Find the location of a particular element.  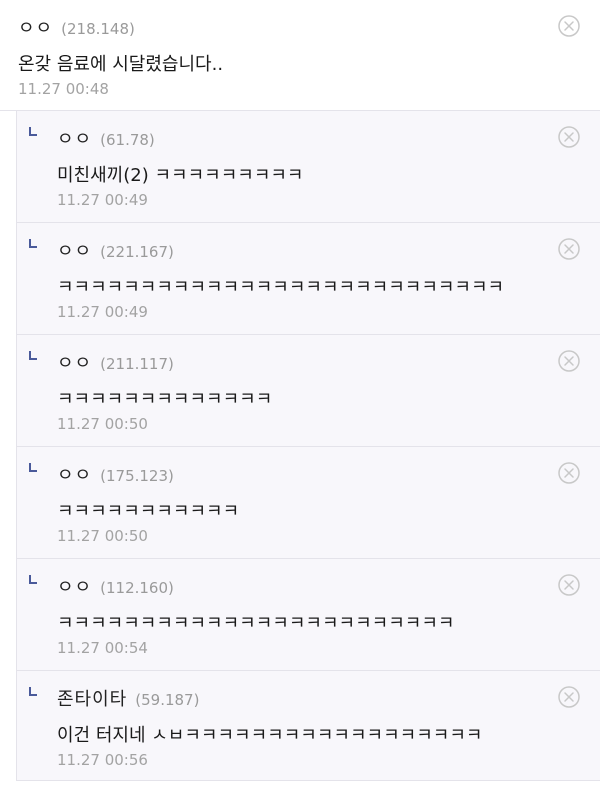

comment-text: 온갖 음료에 시달렸습니다.. is located at coordinates (121, 64).